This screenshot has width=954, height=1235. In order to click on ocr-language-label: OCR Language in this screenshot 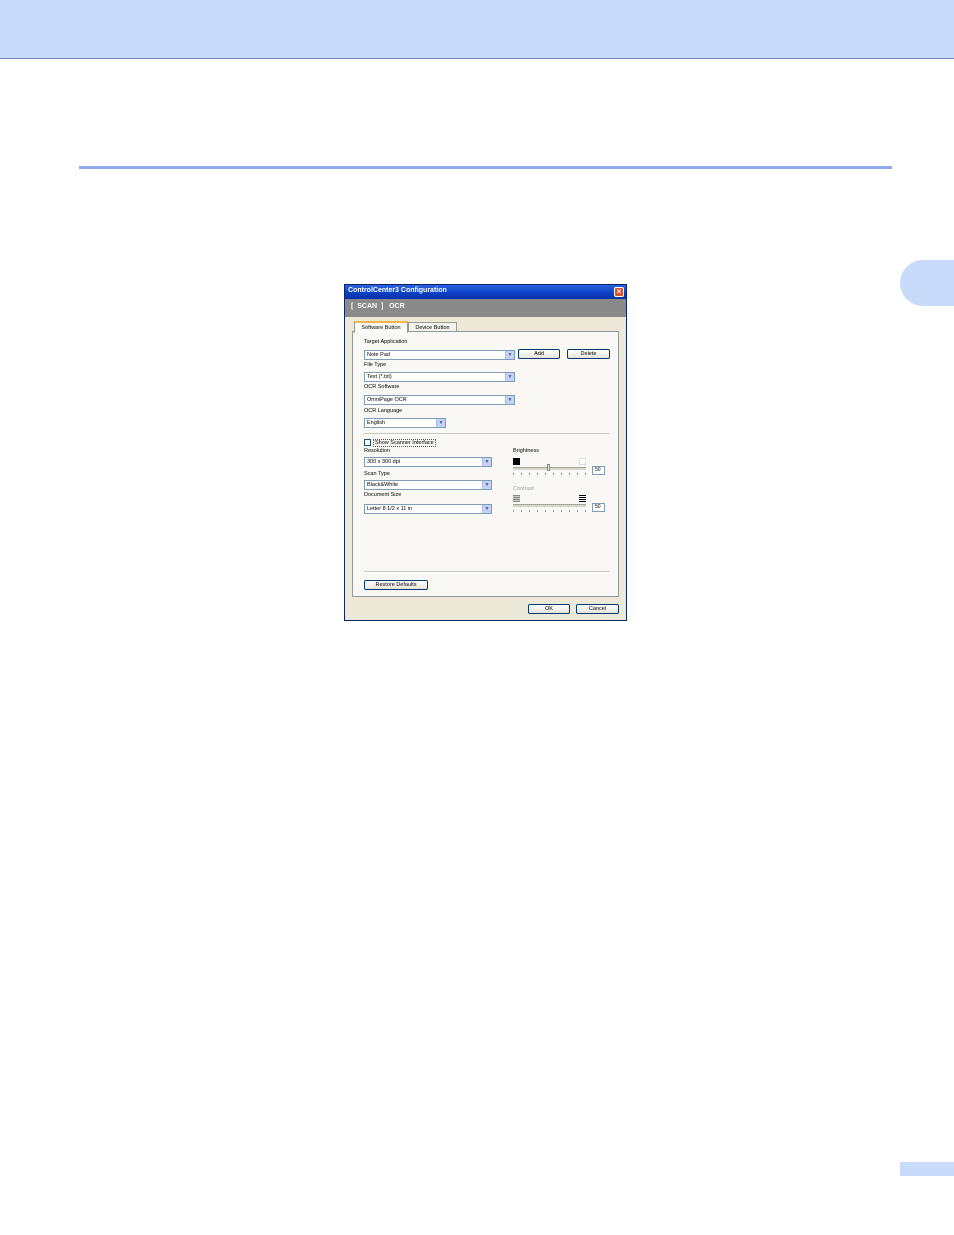, I will do `click(383, 411)`.